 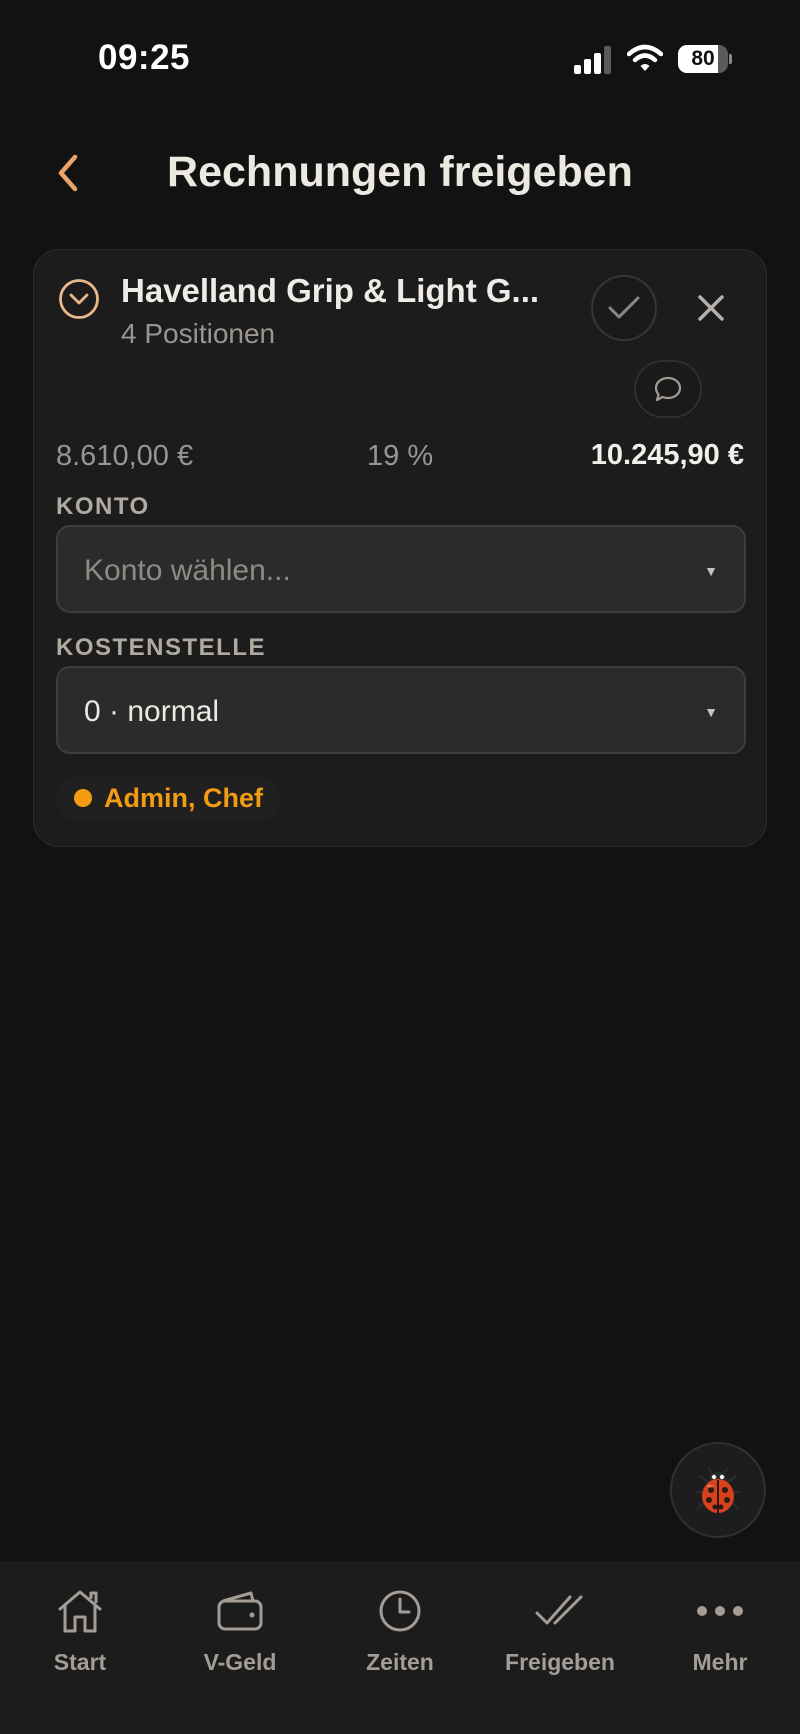 What do you see at coordinates (667, 455) in the screenshot?
I see `gross-amount: 10.245,90 €` at bounding box center [667, 455].